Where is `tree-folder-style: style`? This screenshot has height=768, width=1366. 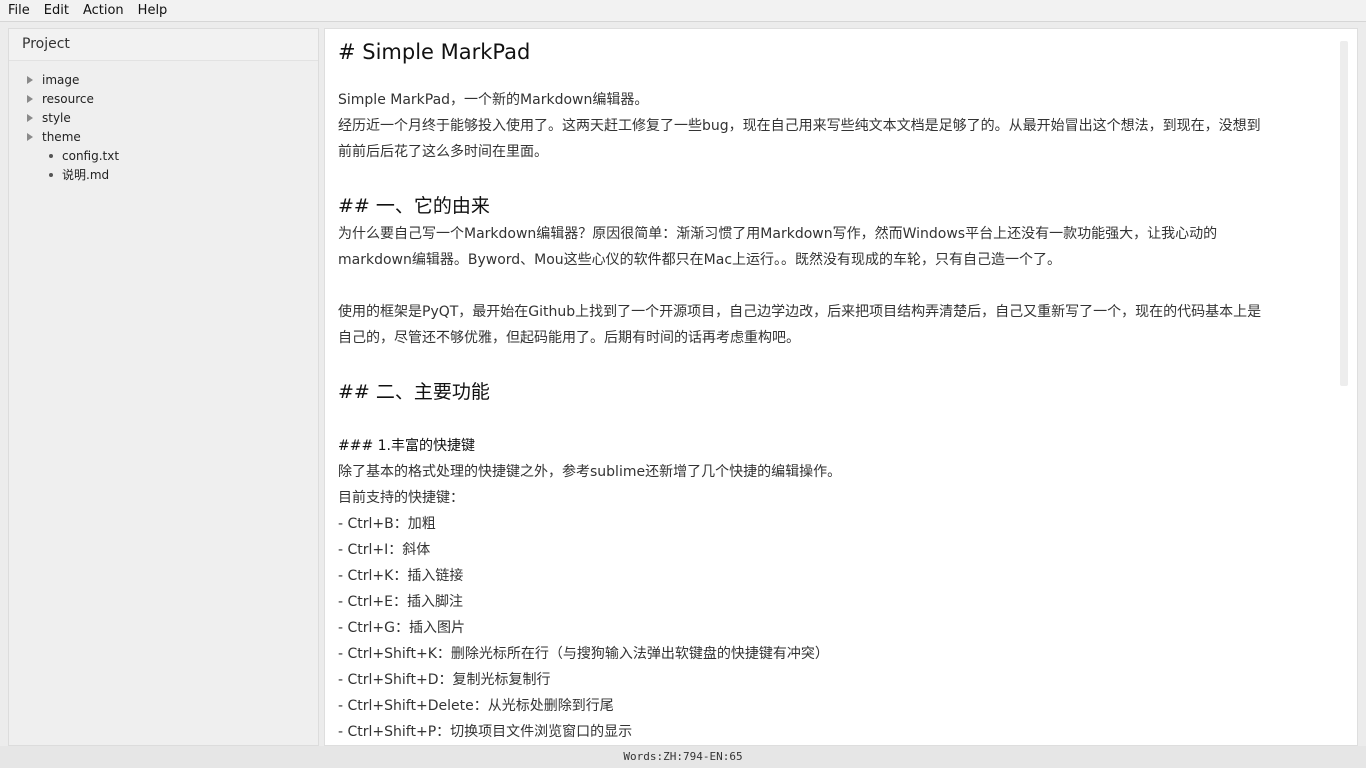 tree-folder-style: style is located at coordinates (163, 117).